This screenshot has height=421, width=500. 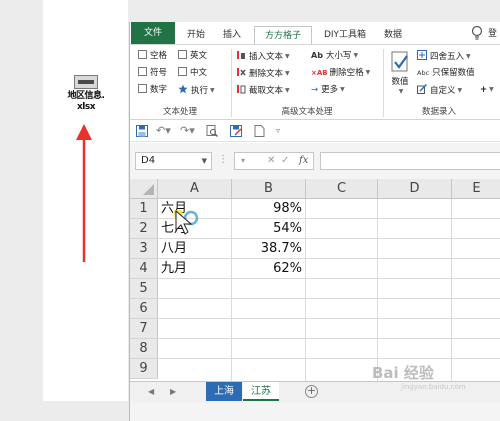 What do you see at coordinates (399, 61) in the screenshot?
I see `numeric-check-icon` at bounding box center [399, 61].